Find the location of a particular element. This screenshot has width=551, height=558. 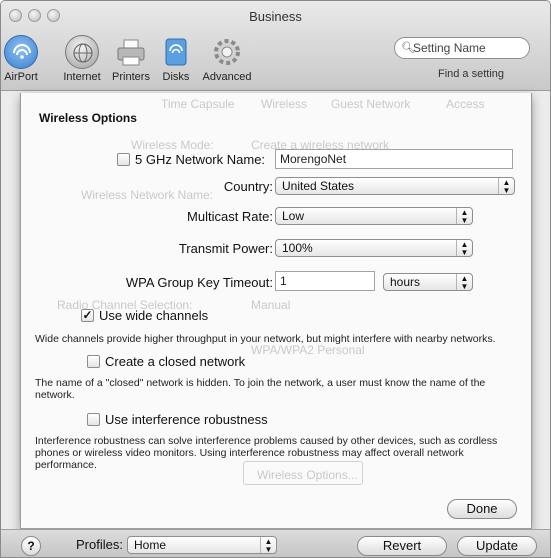

toolbar-item-advanced: Advanced is located at coordinates (227, 60).